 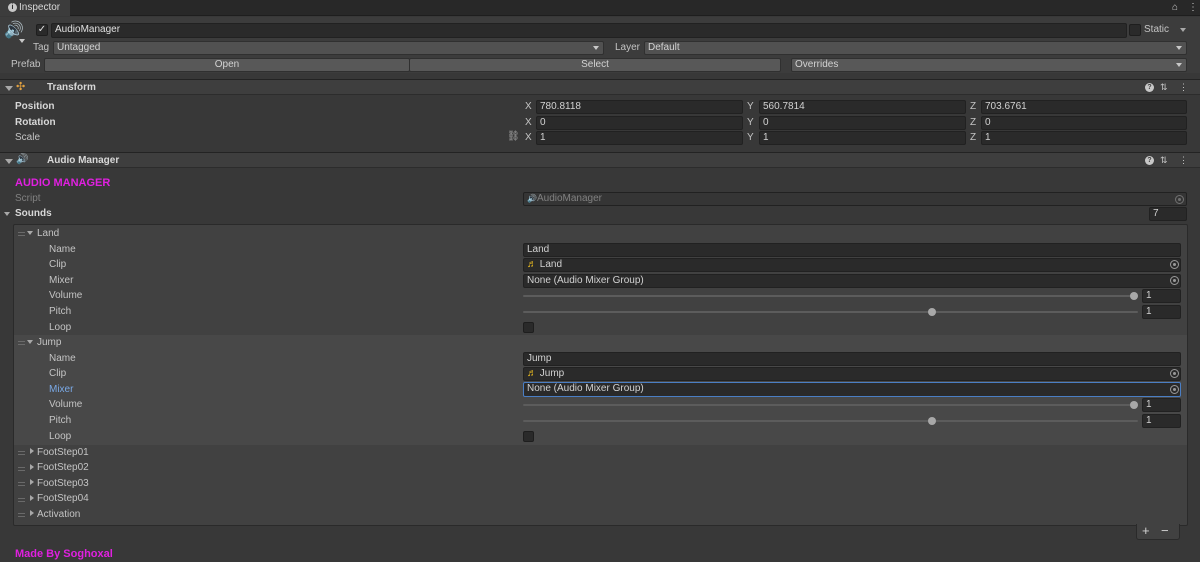 What do you see at coordinates (42, 30) in the screenshot?
I see `active-checkbox: ✓` at bounding box center [42, 30].